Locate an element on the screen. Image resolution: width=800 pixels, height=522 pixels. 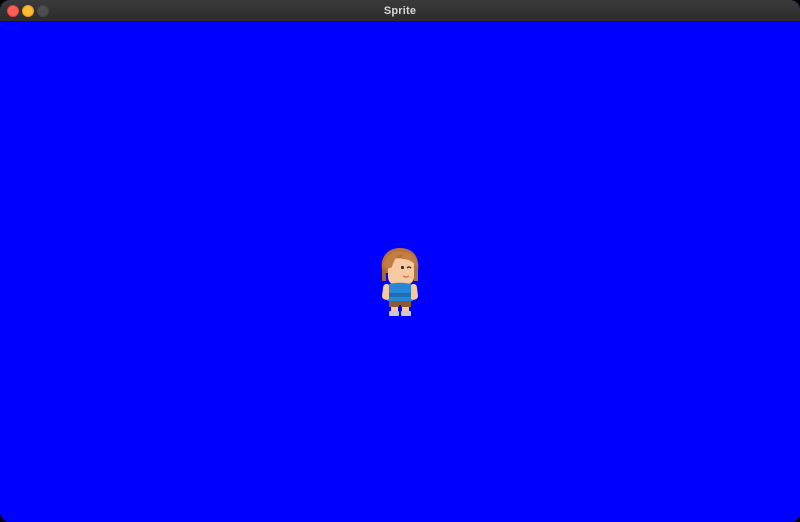
title-bar: Sprite is located at coordinates (400, 11).